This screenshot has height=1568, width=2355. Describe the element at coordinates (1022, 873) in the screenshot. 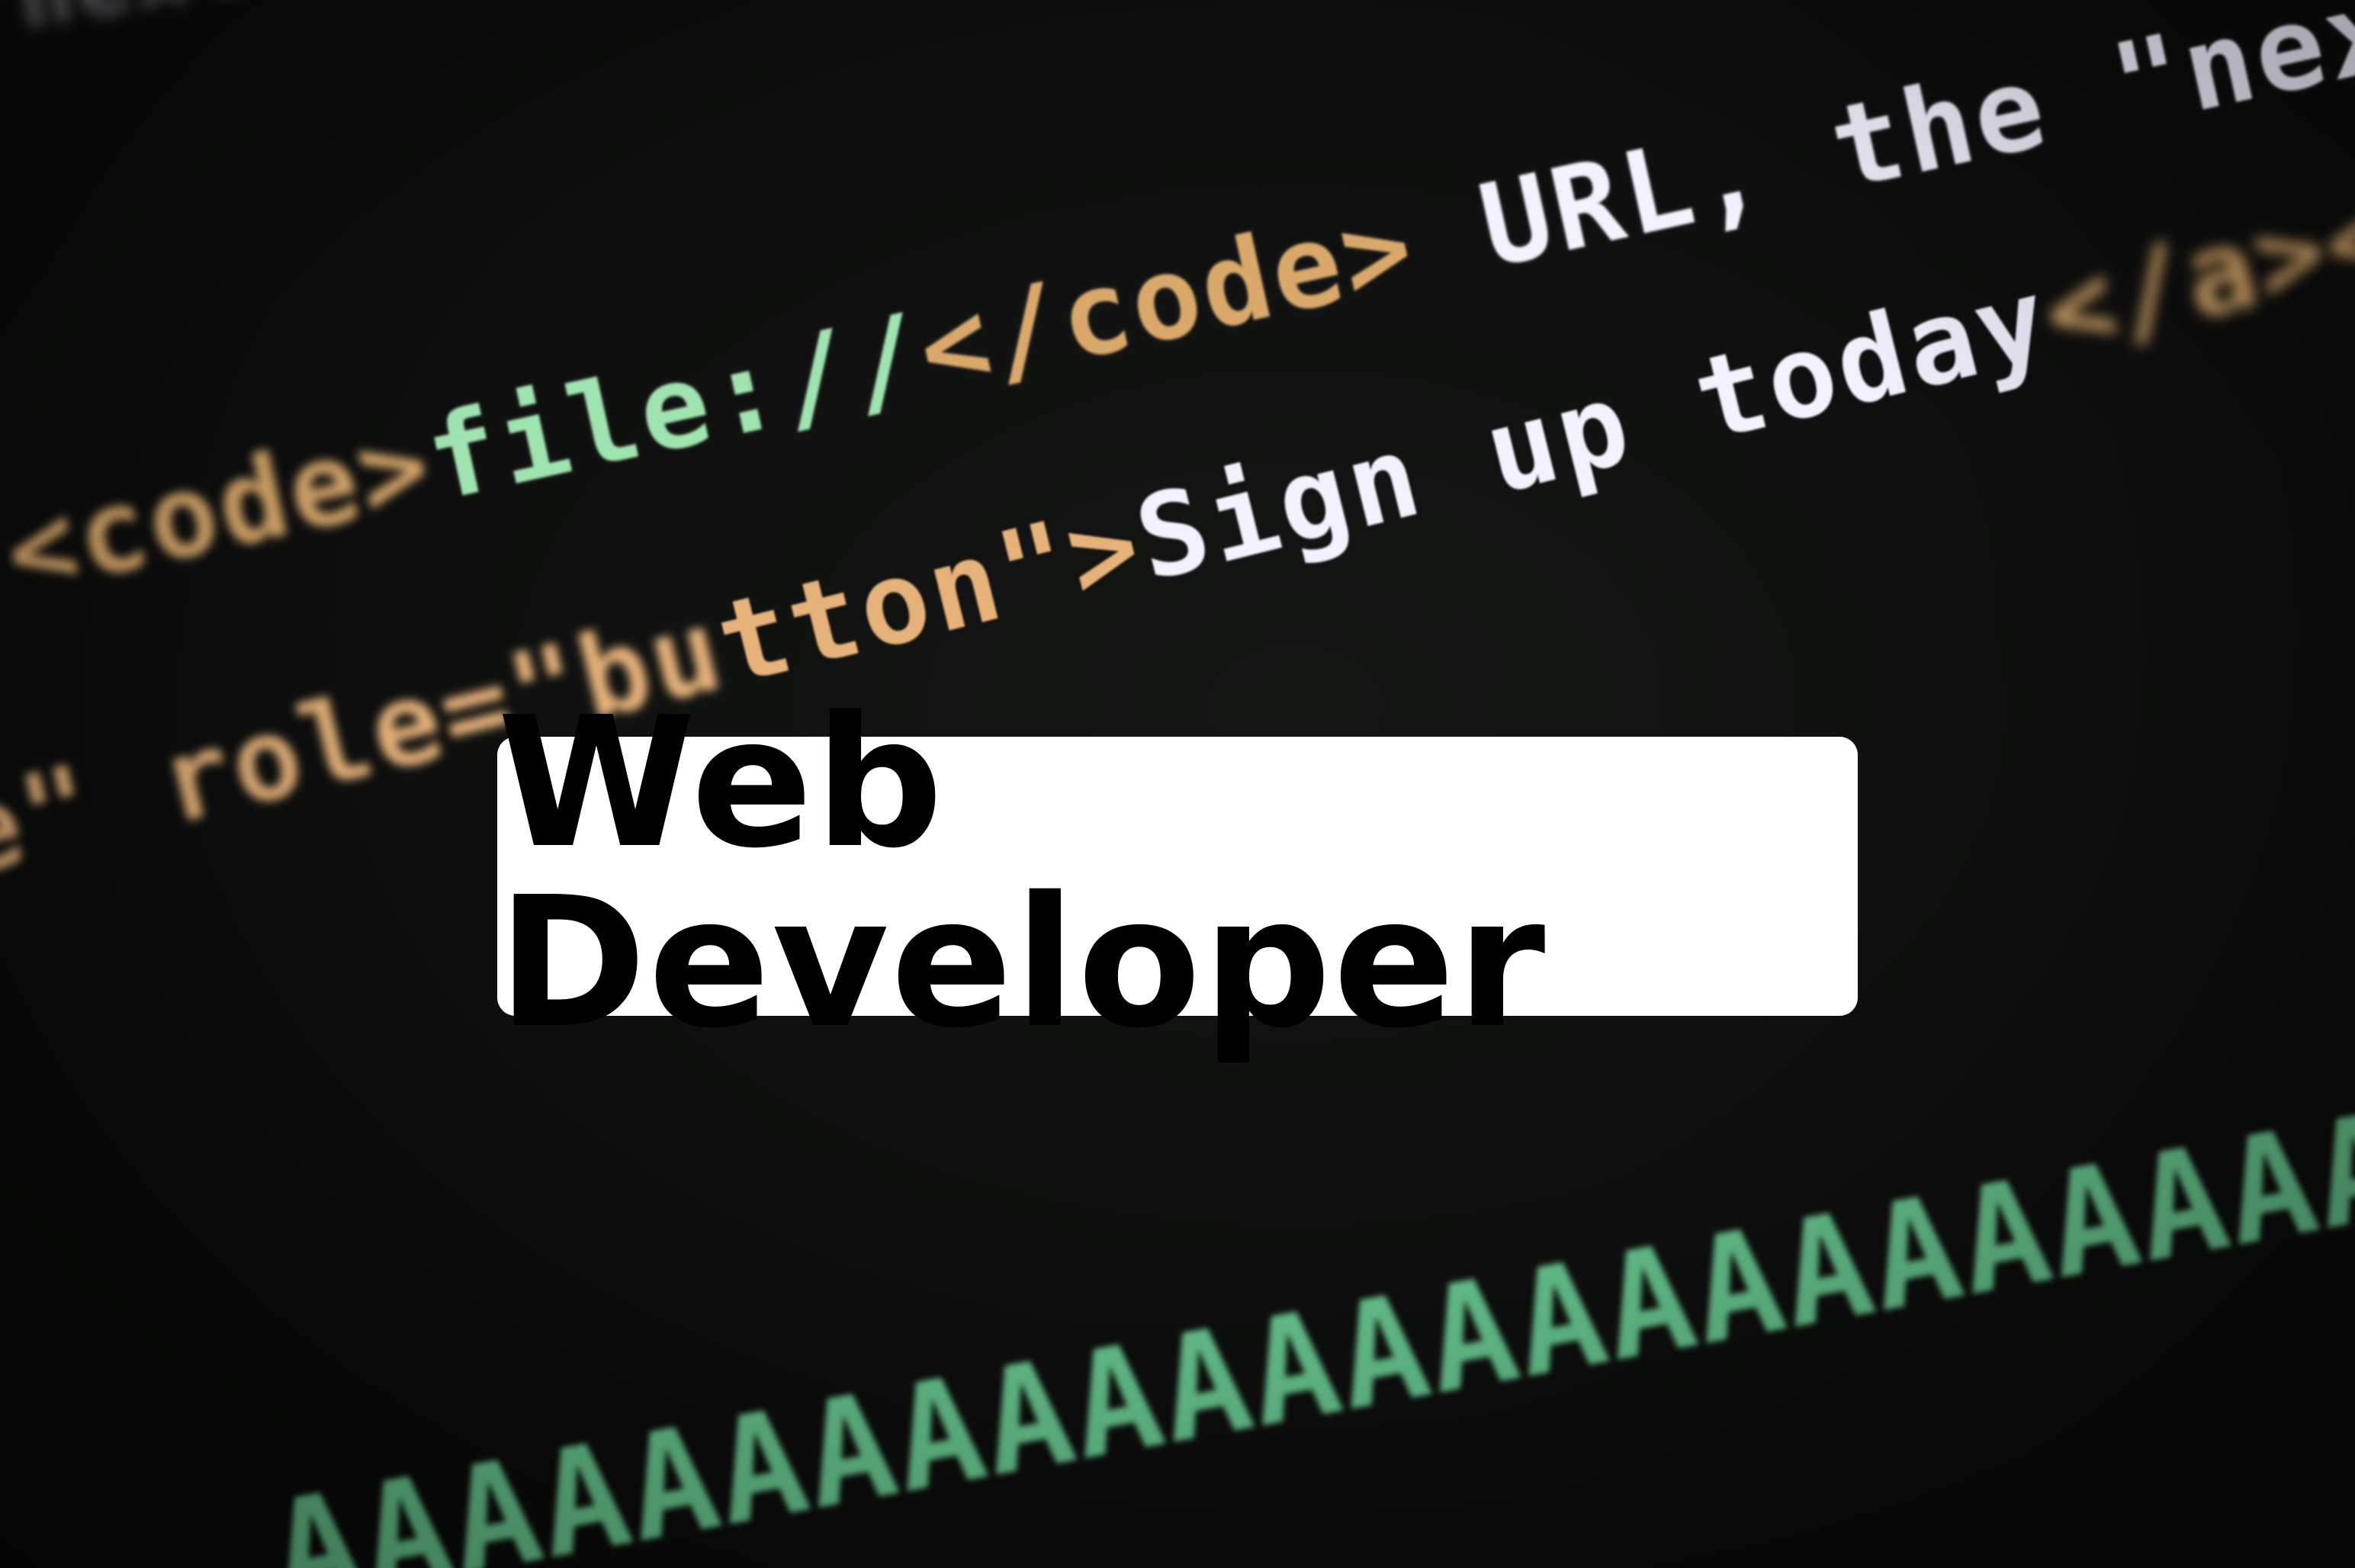

I see `page-title: Web Developer` at that location.